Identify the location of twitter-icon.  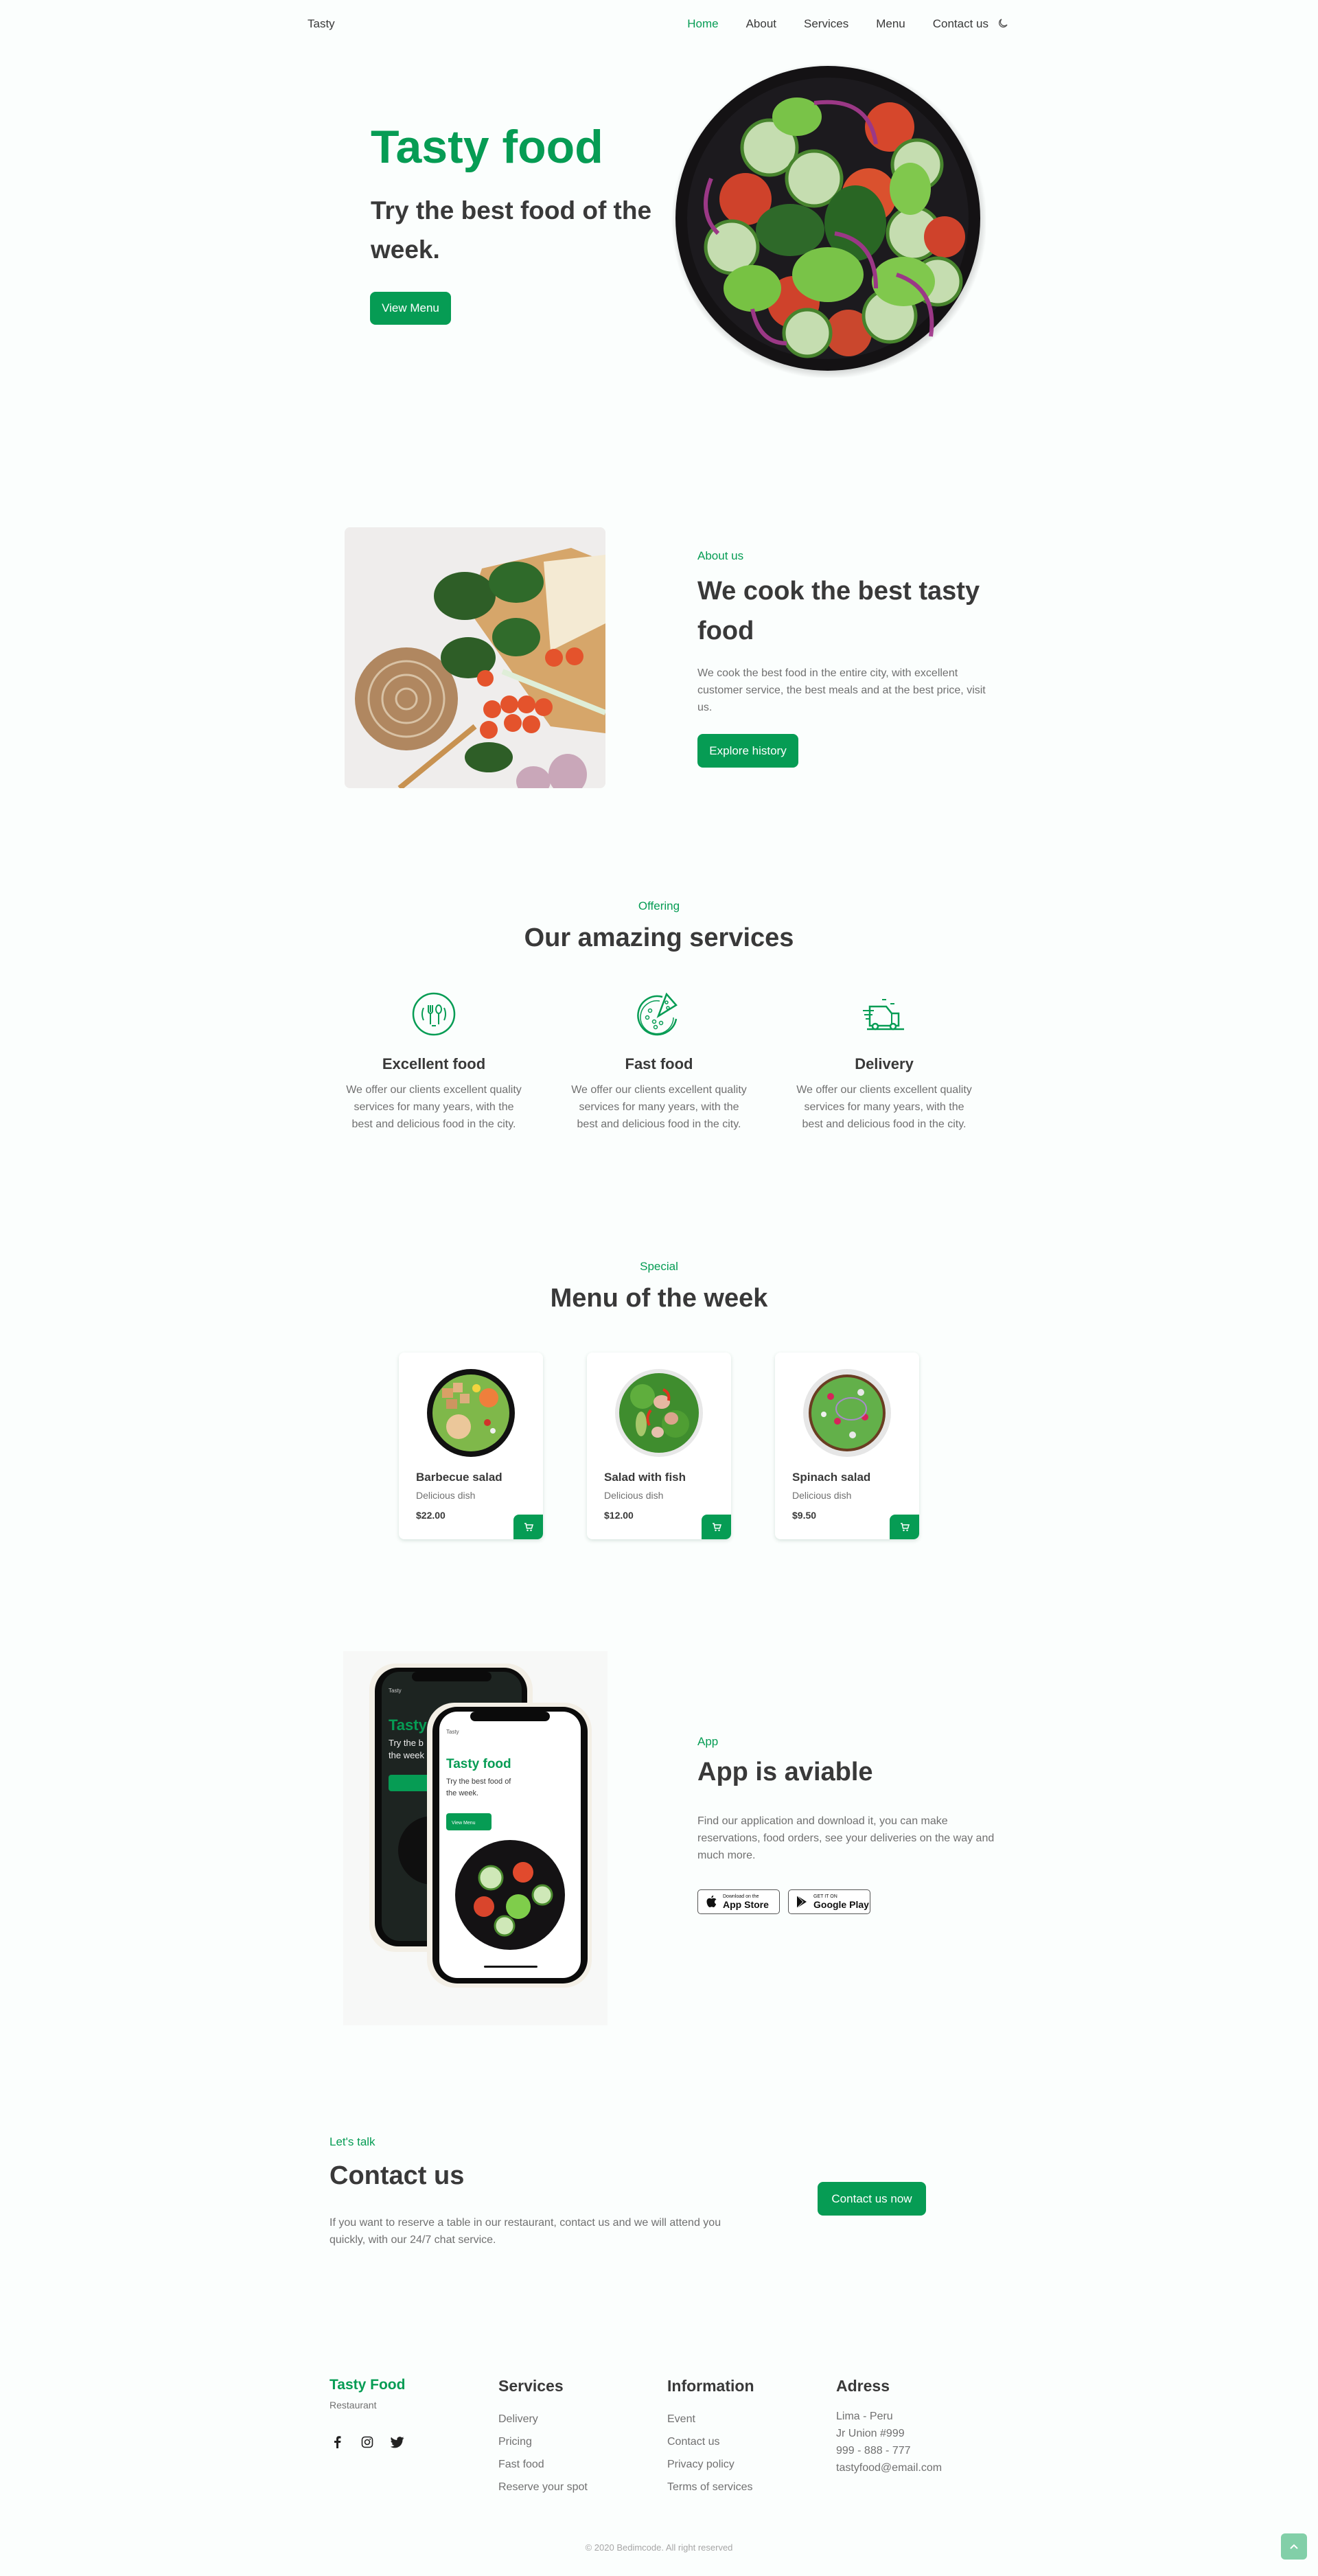
(397, 2442).